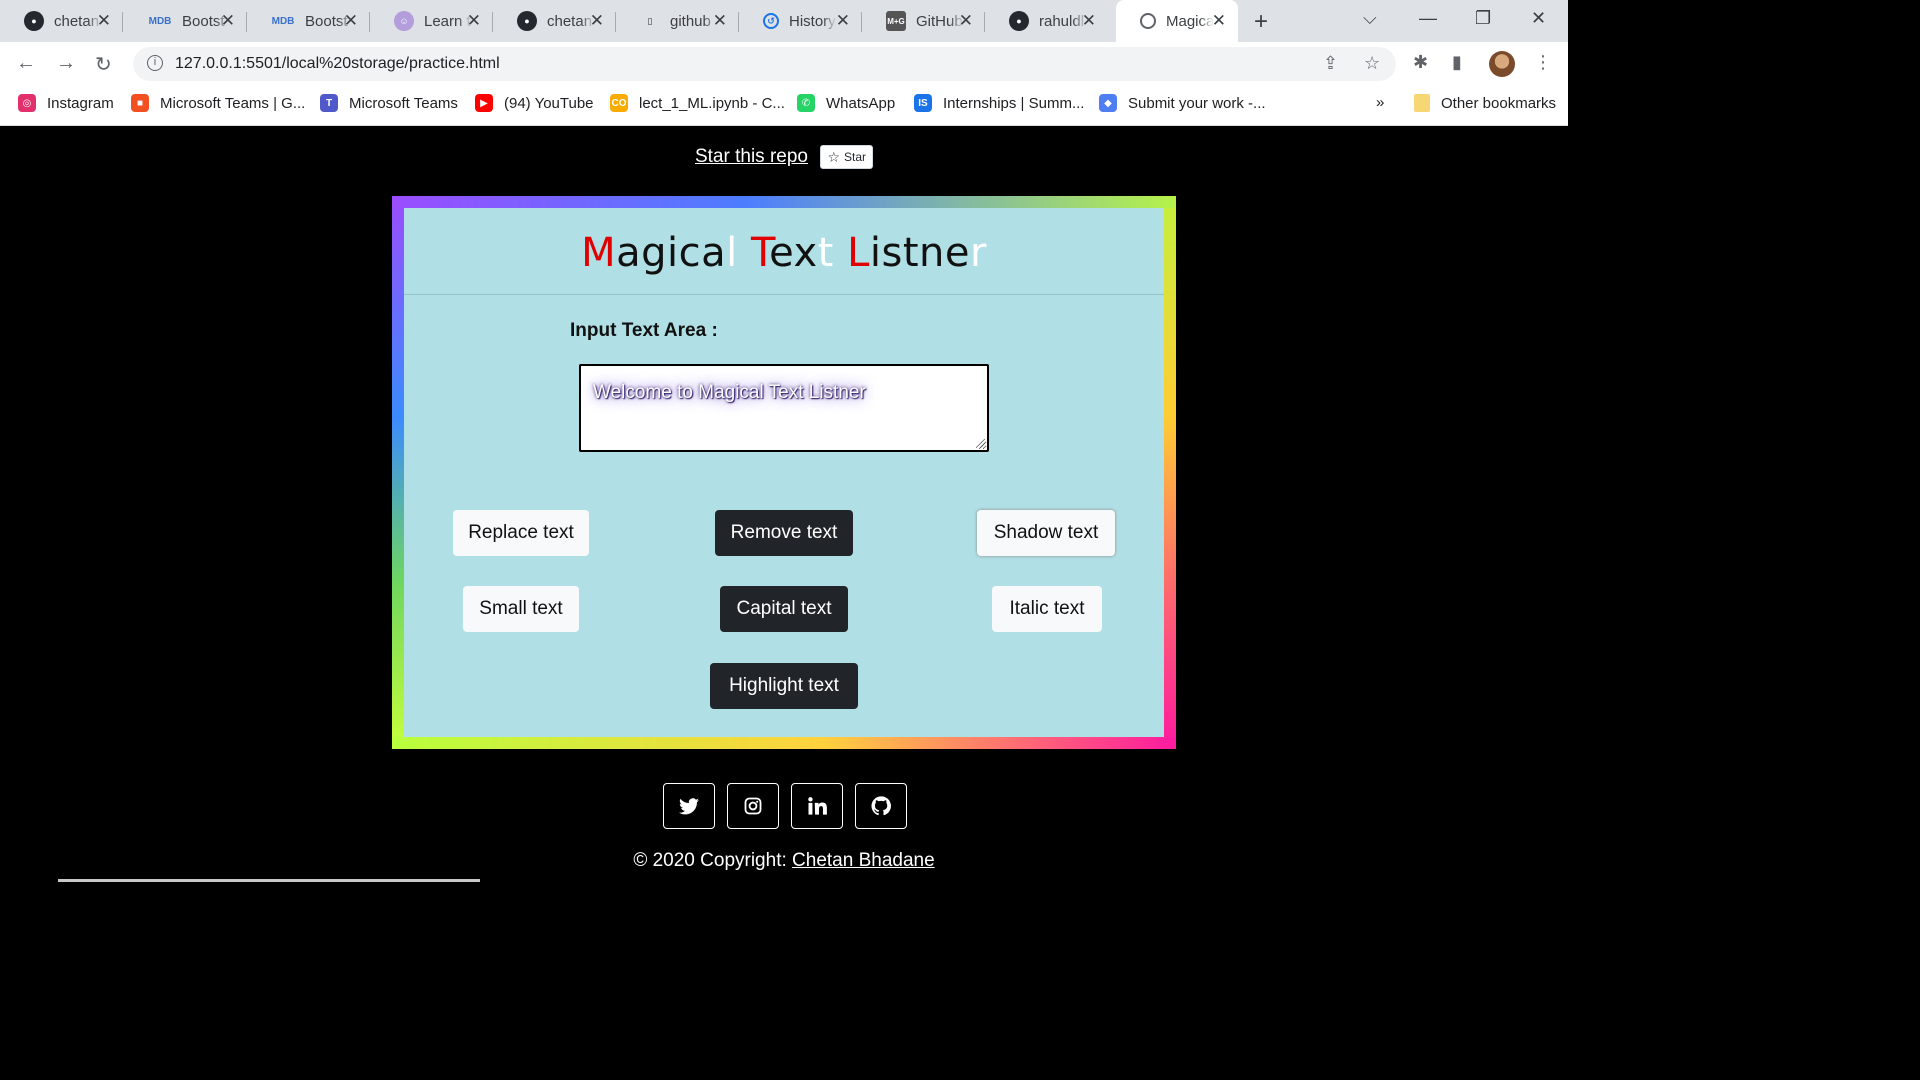 This screenshot has height=1080, width=1920. Describe the element at coordinates (751, 156) in the screenshot. I see `star-repo-link: Star this repo` at that location.